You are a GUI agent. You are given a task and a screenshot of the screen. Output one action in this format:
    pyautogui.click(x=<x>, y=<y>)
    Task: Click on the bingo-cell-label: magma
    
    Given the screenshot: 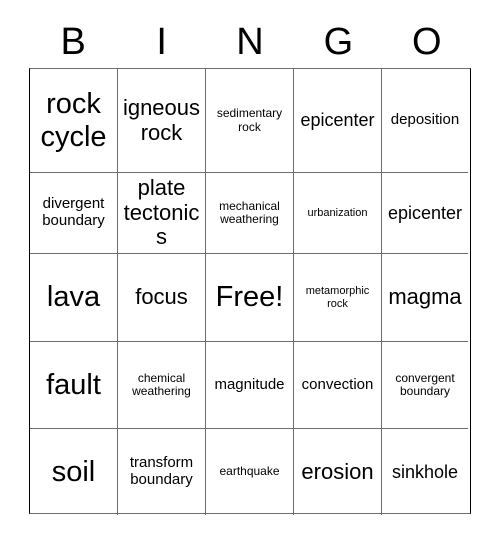 What is the action you would take?
    pyautogui.click(x=425, y=297)
    